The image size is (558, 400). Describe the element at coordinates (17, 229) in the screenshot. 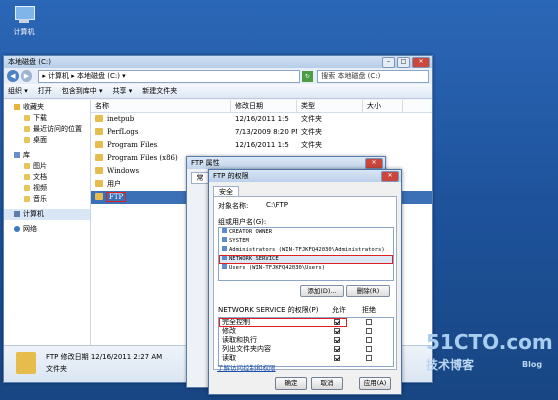

I see `network-icon` at that location.